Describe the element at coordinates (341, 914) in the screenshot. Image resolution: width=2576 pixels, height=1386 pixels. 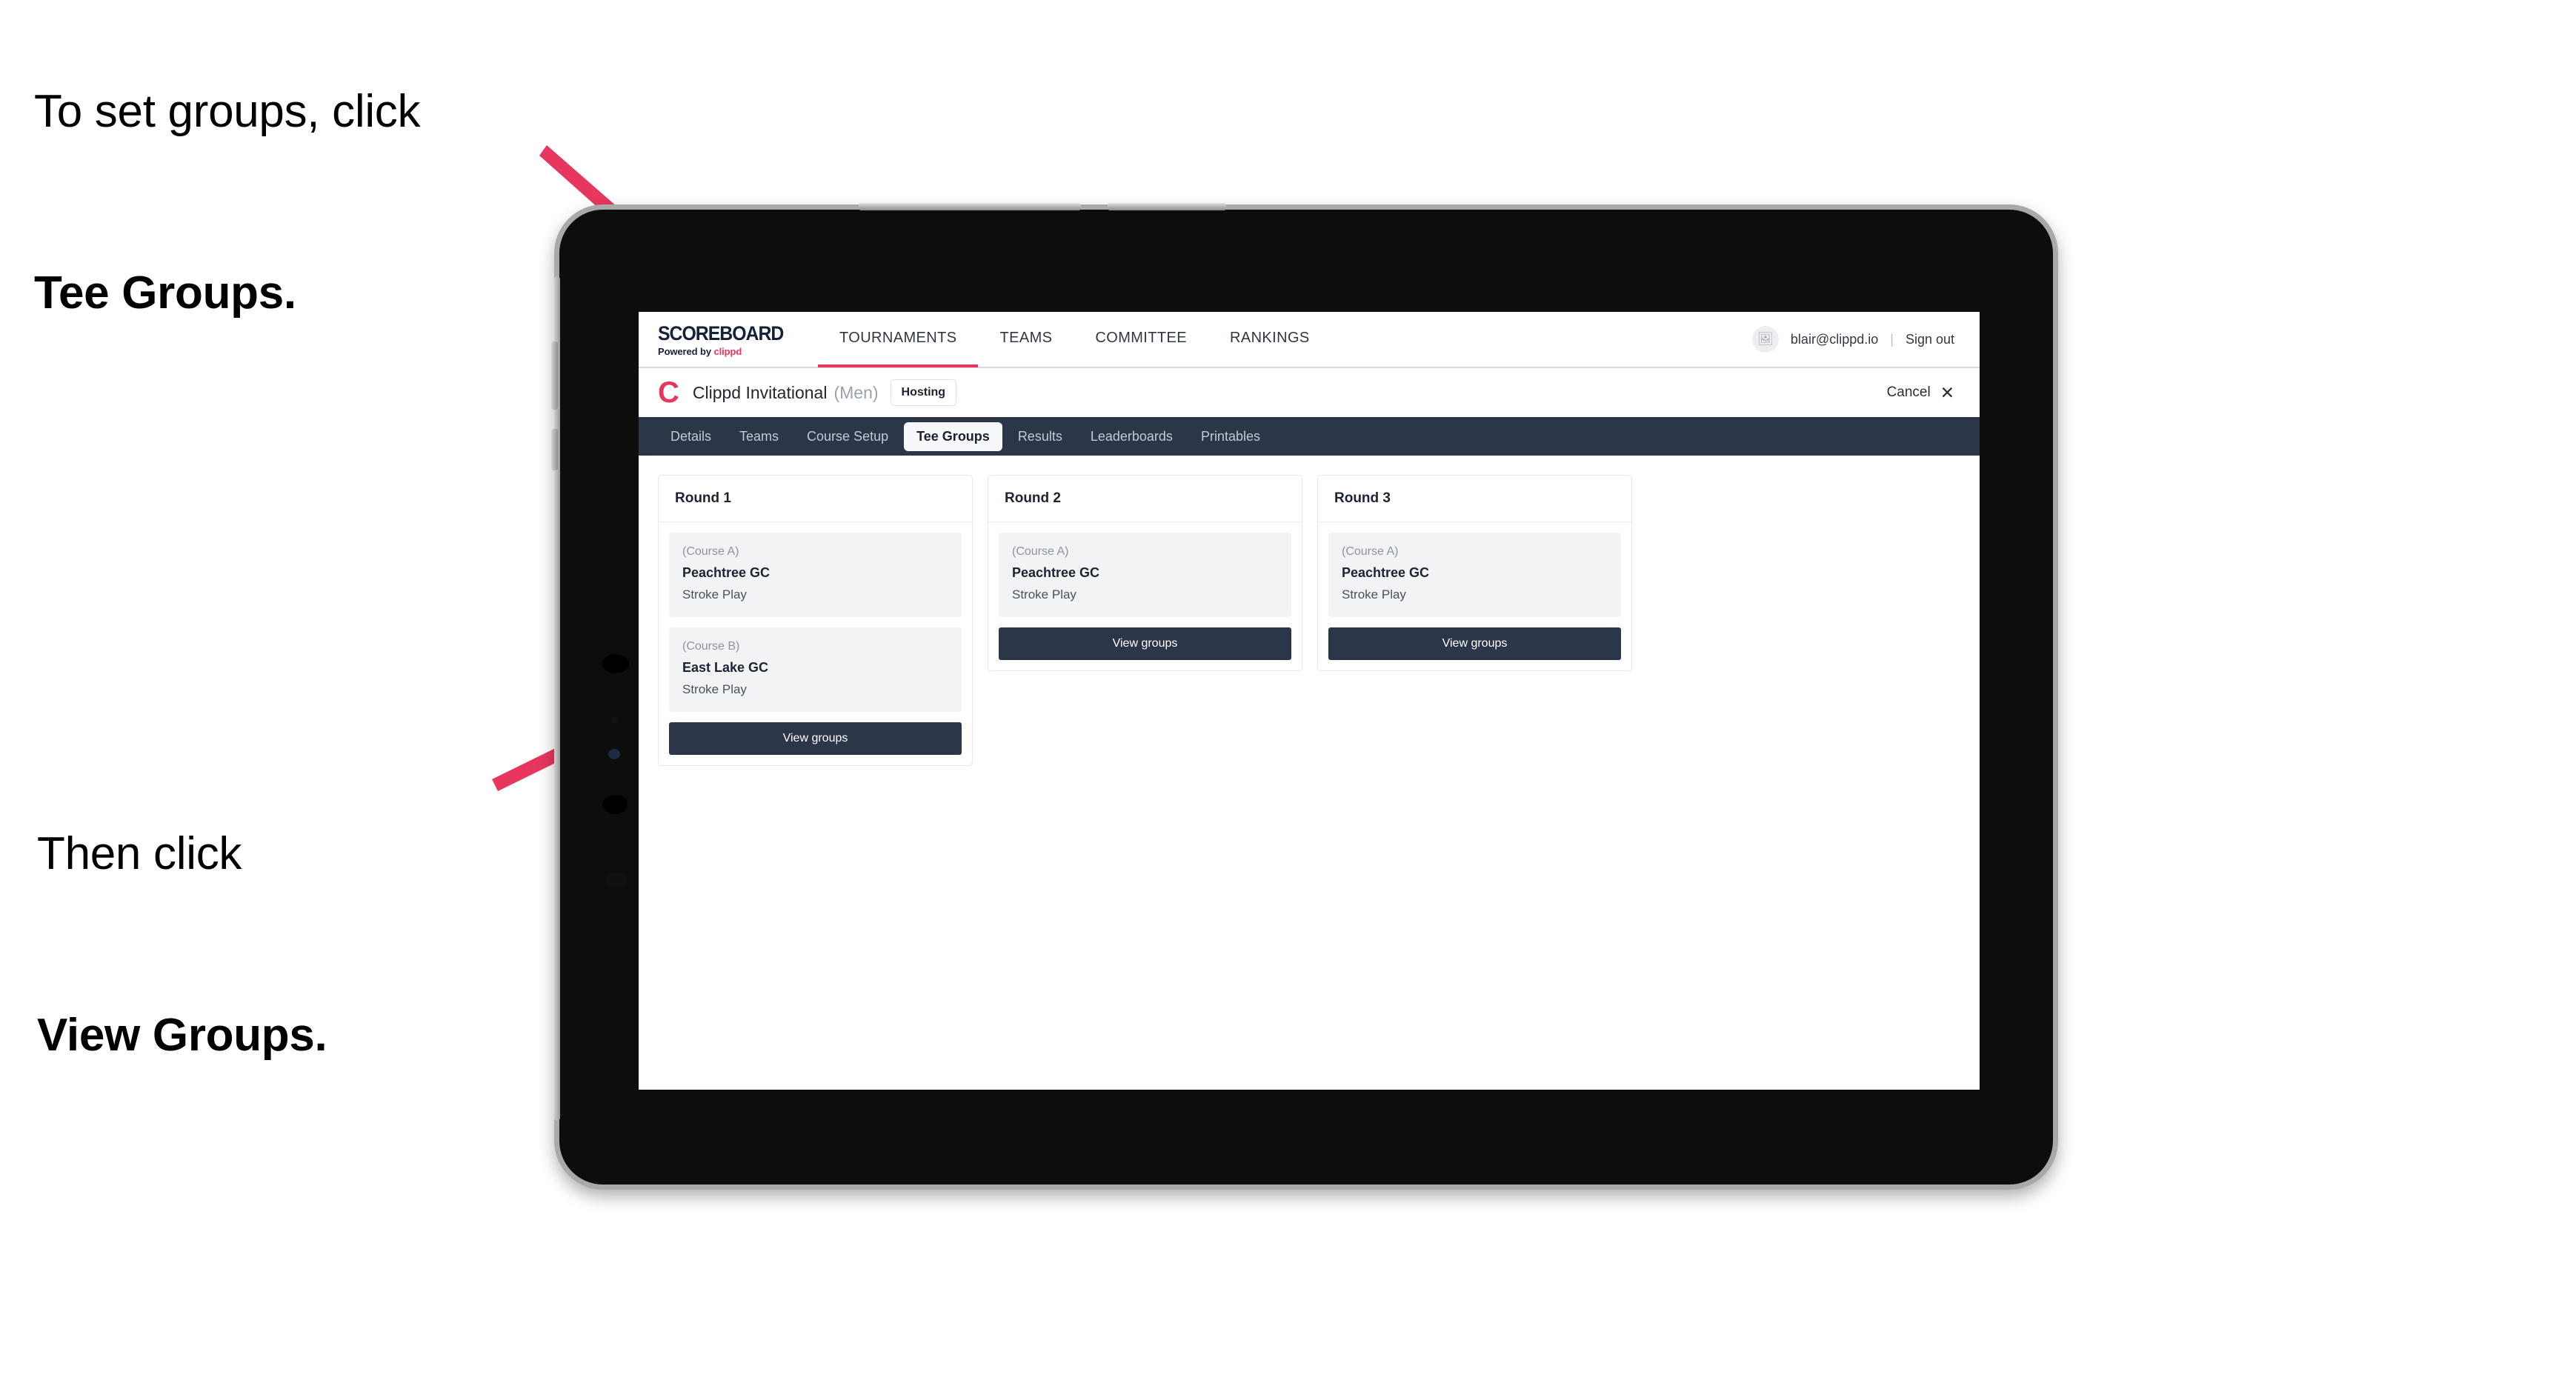
I see `instruction-caption-bottom: Then click View Groups.` at that location.